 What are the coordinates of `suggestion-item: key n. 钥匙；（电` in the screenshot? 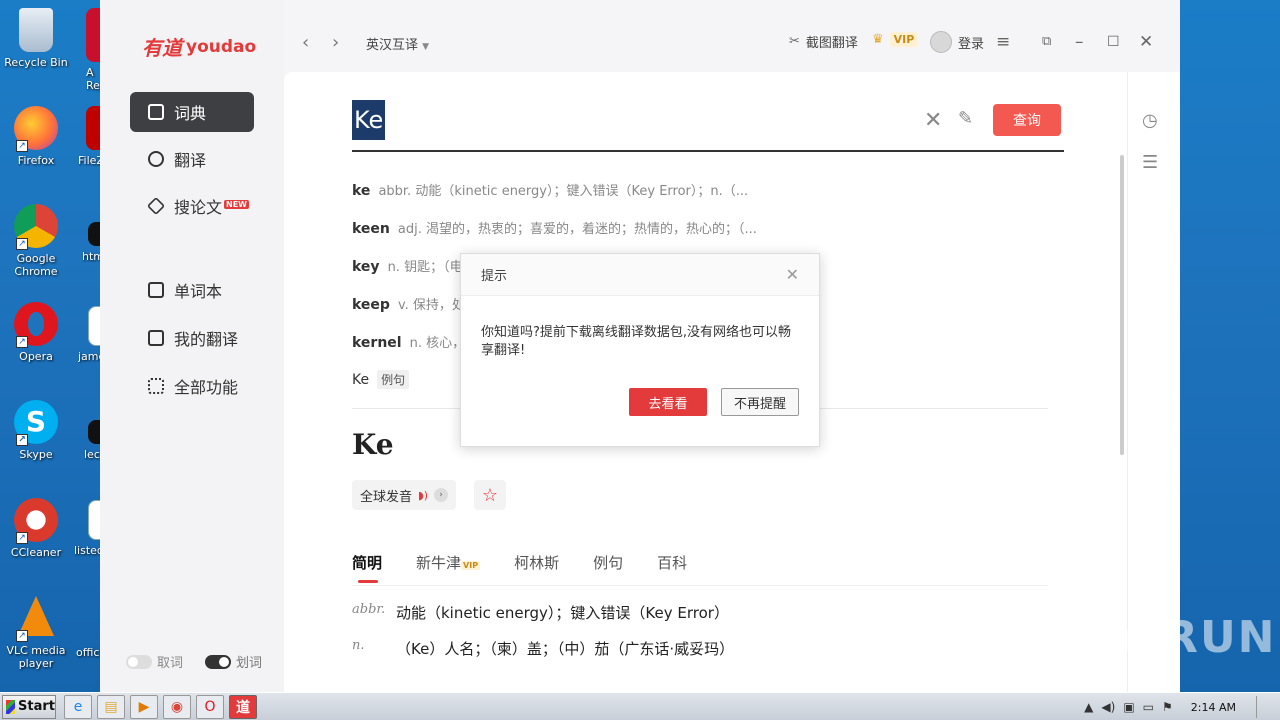 It's located at (407, 265).